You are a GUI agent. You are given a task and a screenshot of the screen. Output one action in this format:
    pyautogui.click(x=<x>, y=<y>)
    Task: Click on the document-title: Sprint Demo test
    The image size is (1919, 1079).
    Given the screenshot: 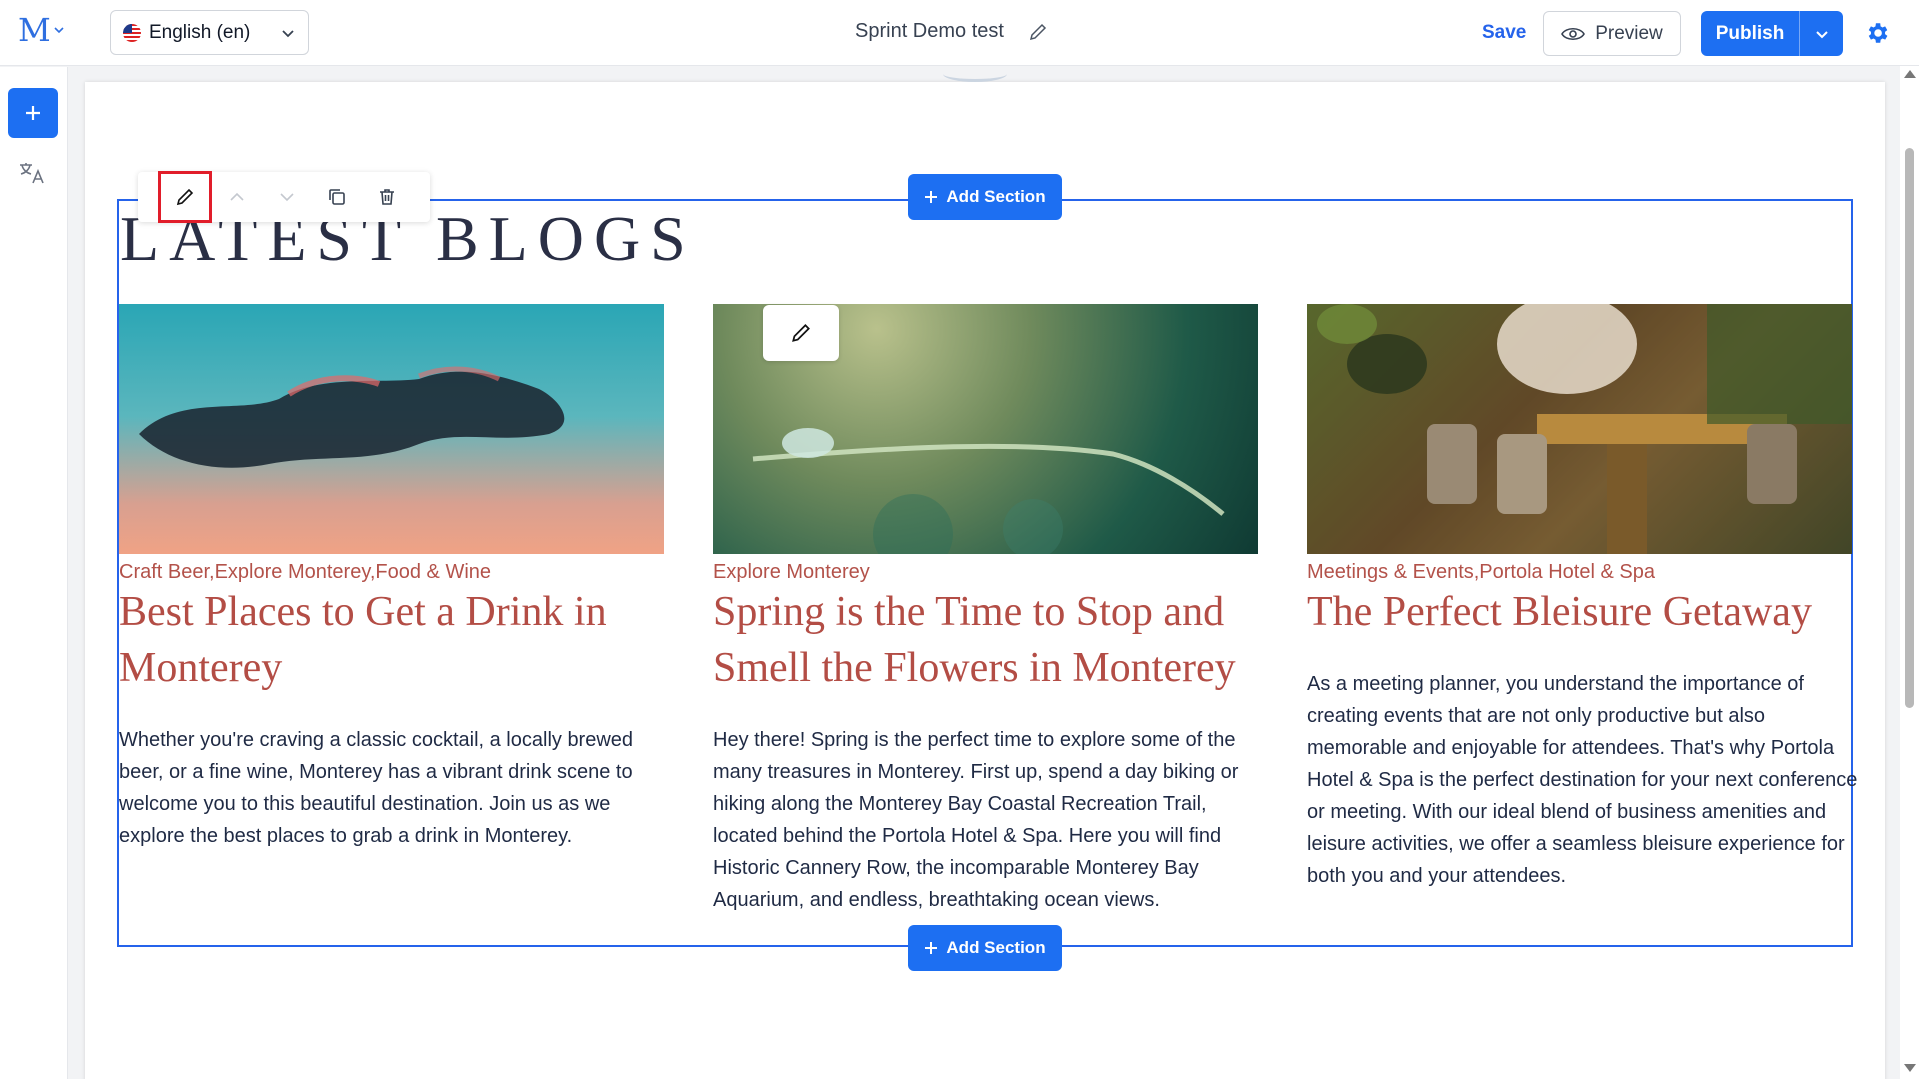 What is the action you would take?
    pyautogui.click(x=951, y=31)
    